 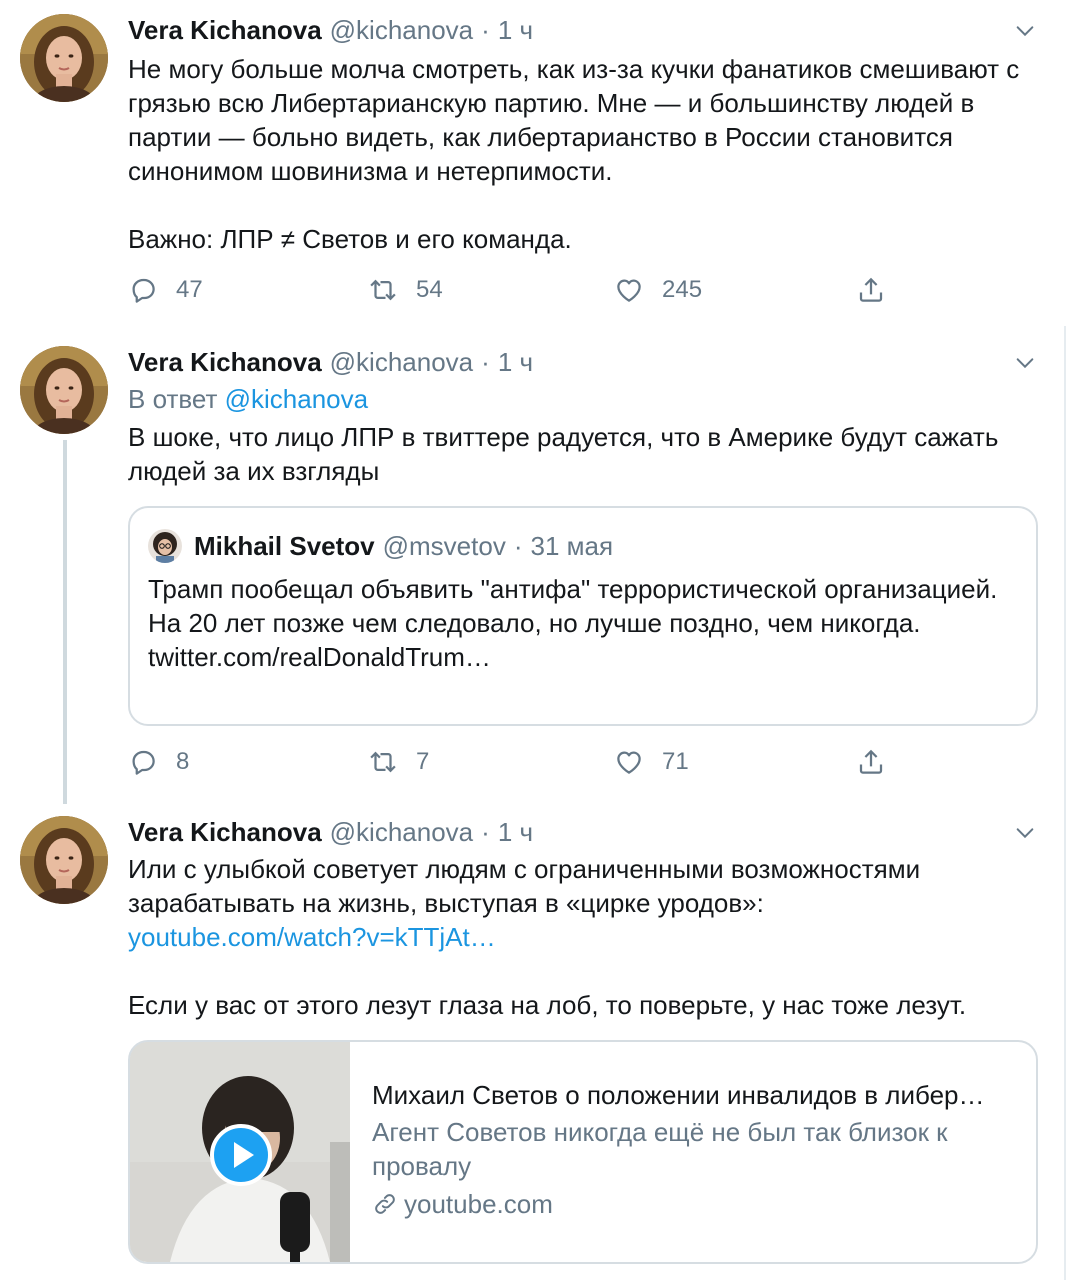 I want to click on retweet-count: 7, so click(x=423, y=761).